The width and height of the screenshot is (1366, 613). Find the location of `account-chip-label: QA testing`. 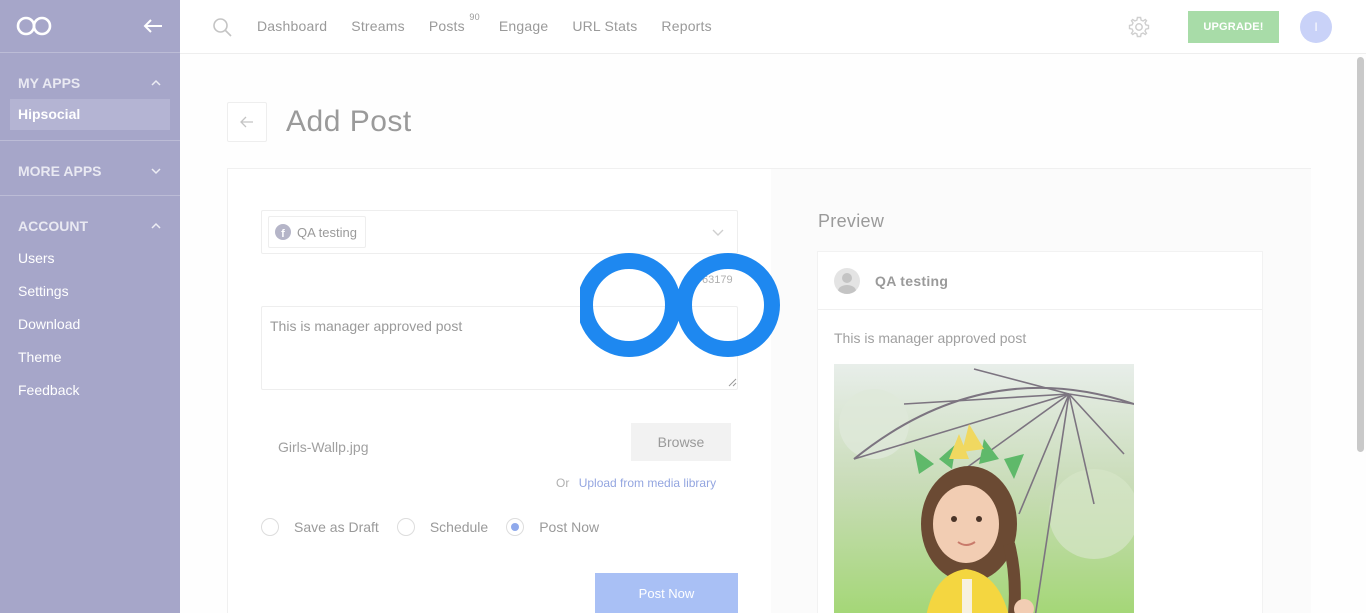

account-chip-label: QA testing is located at coordinates (327, 232).